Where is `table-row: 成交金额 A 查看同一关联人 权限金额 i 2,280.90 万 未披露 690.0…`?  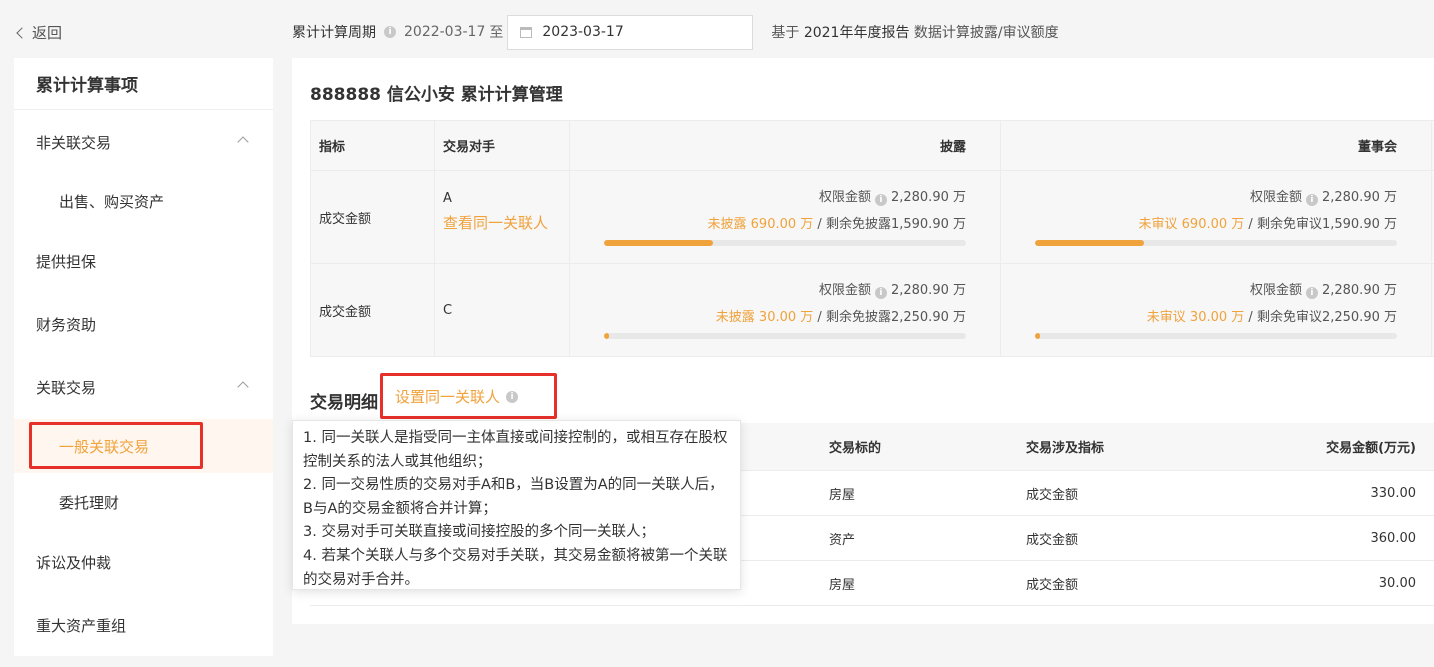 table-row: 成交金额 A 查看同一关联人 权限金额 i 2,280.90 万 未披露 690.0… is located at coordinates (872, 217).